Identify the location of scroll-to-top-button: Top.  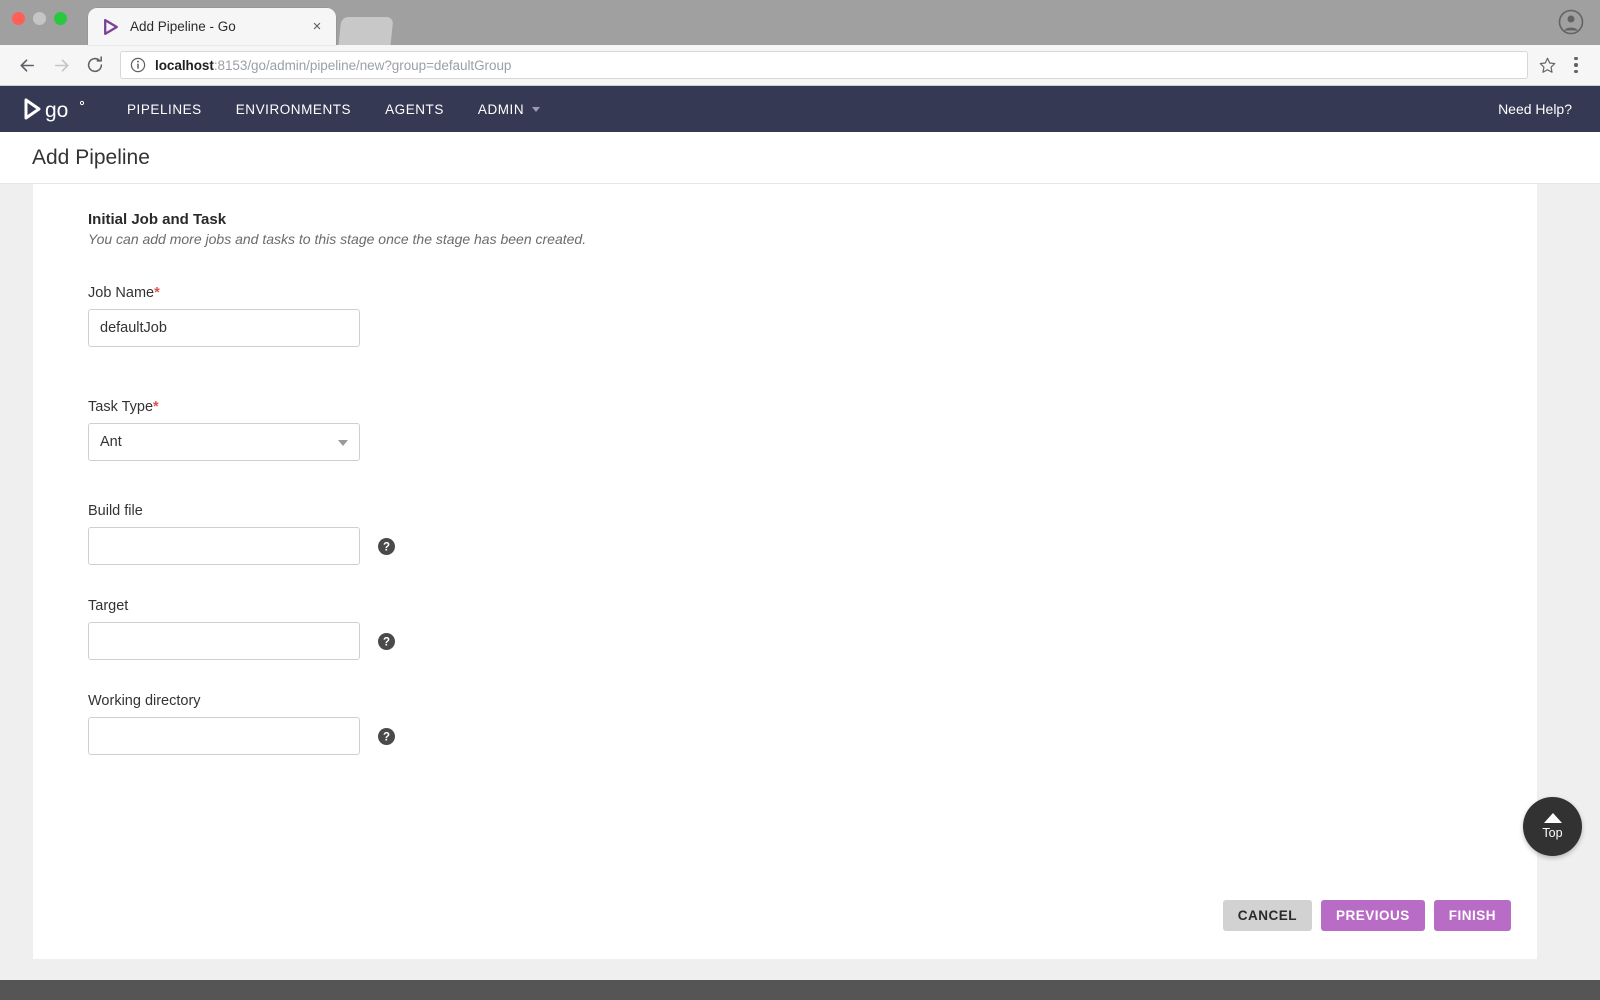
(1552, 826).